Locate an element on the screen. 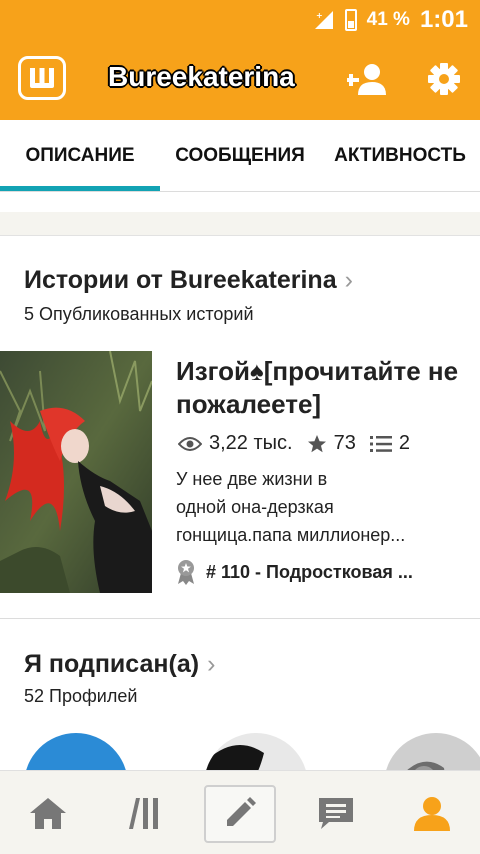 The width and height of the screenshot is (480, 854). star-icon is located at coordinates (316, 443).